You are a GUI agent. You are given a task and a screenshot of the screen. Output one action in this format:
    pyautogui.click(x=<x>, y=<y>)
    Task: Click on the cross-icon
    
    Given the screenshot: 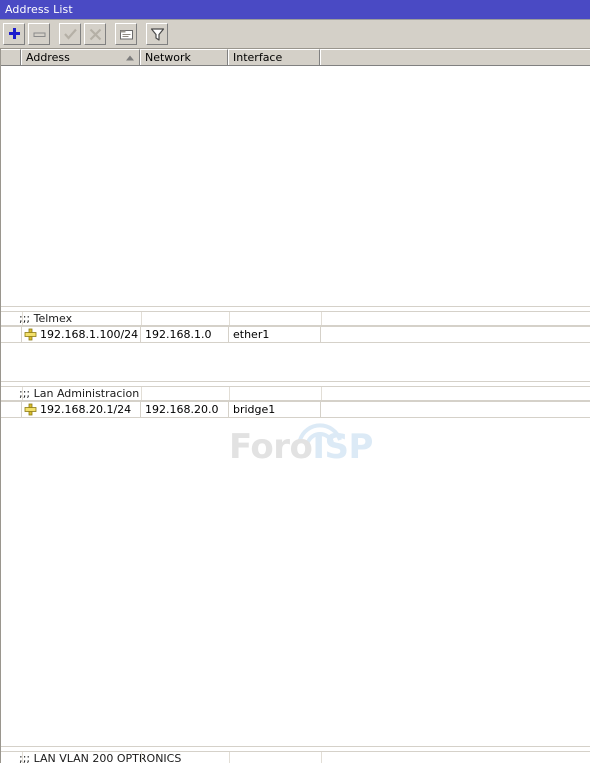 What is the action you would take?
    pyautogui.click(x=95, y=34)
    